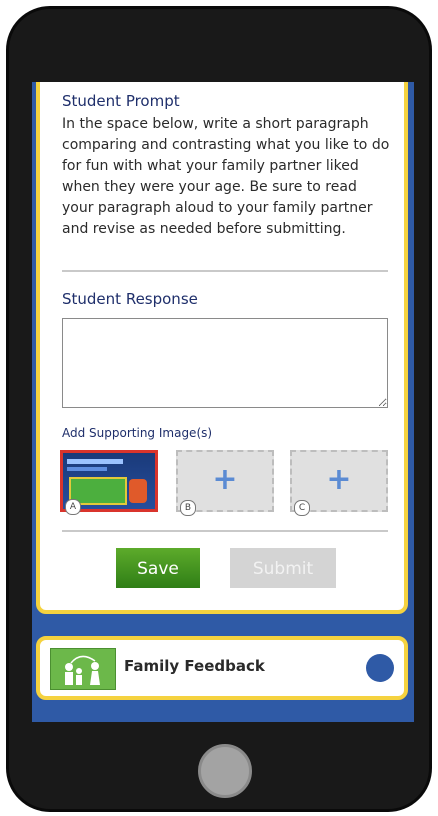 This screenshot has height=816, width=438. I want to click on student-response-heading: Student Response, so click(130, 299).